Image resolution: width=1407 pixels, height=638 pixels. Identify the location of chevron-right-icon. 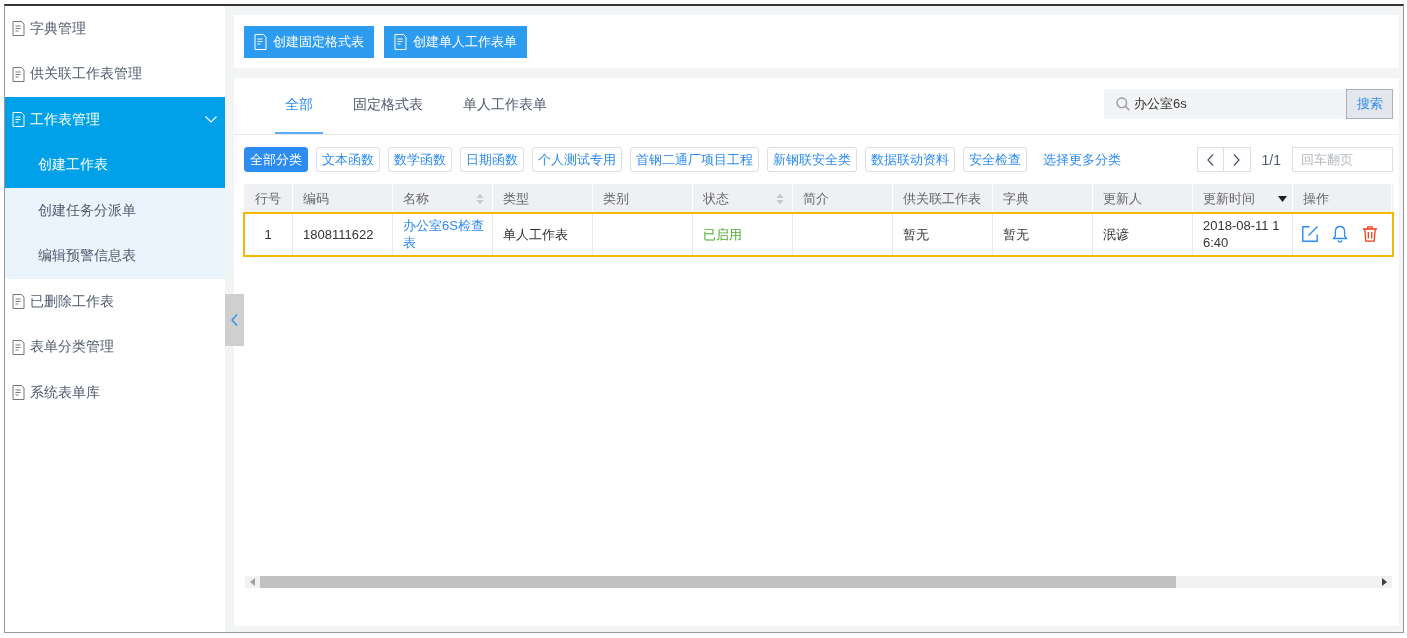
(1237, 159).